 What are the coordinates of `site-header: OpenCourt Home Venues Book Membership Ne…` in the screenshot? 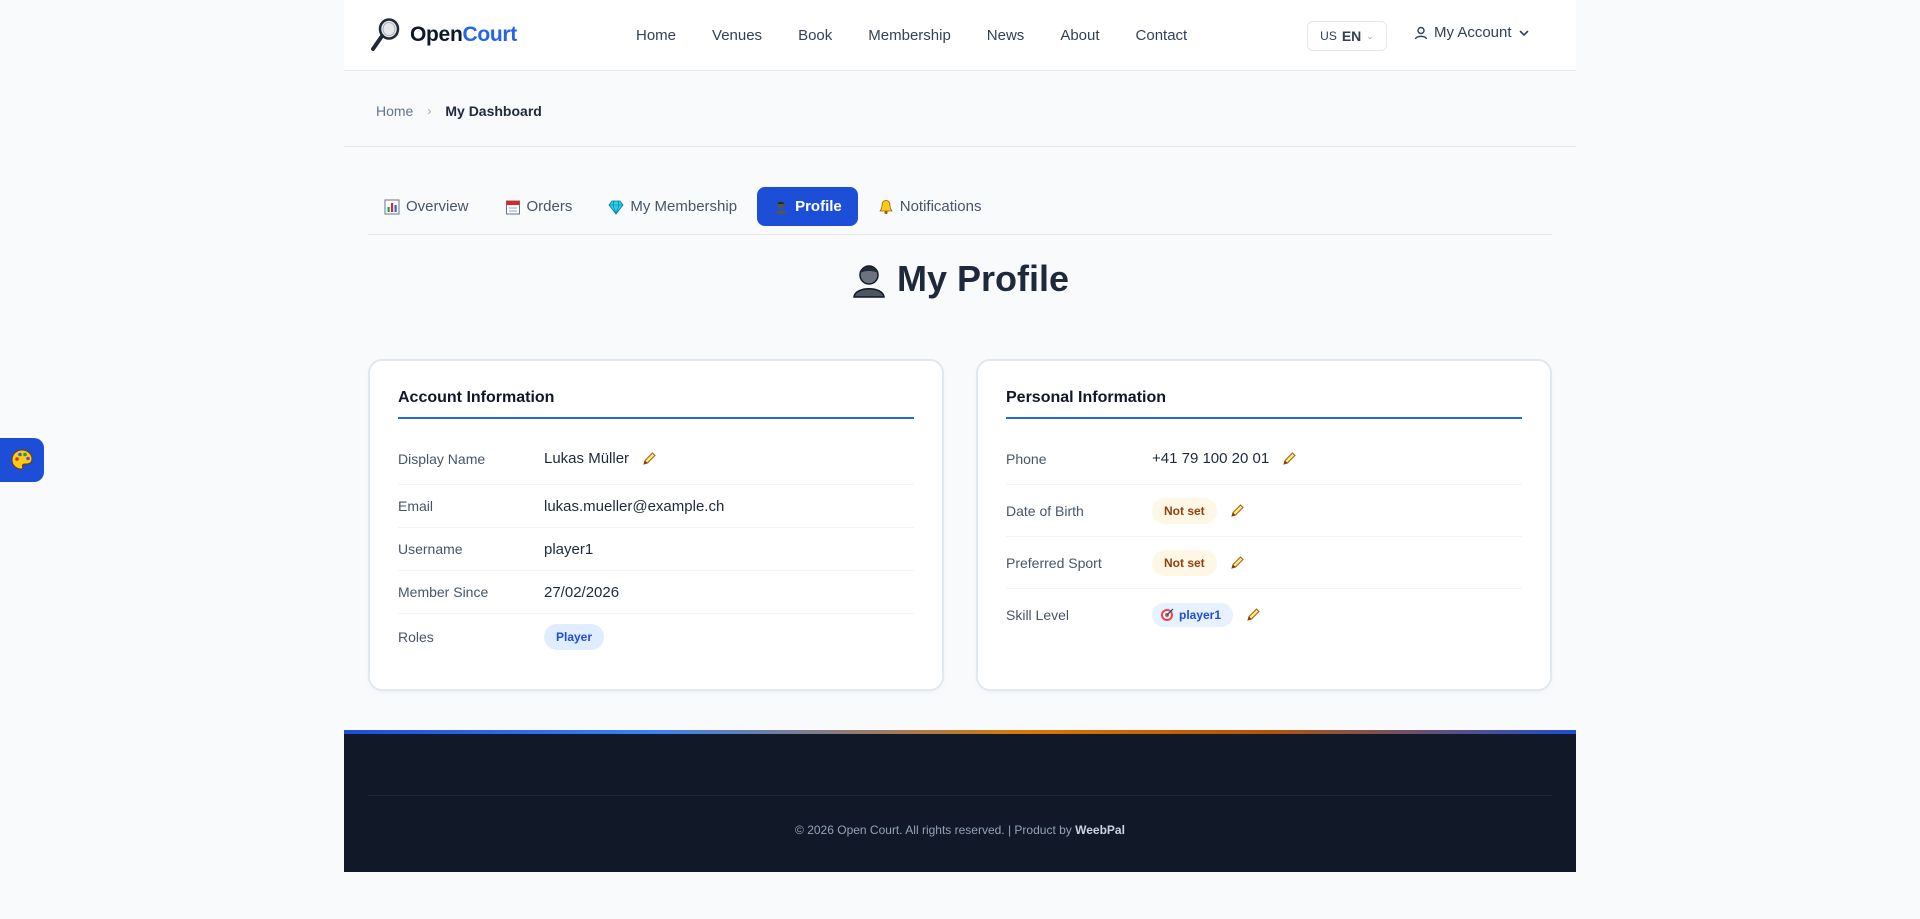 It's located at (960, 35).